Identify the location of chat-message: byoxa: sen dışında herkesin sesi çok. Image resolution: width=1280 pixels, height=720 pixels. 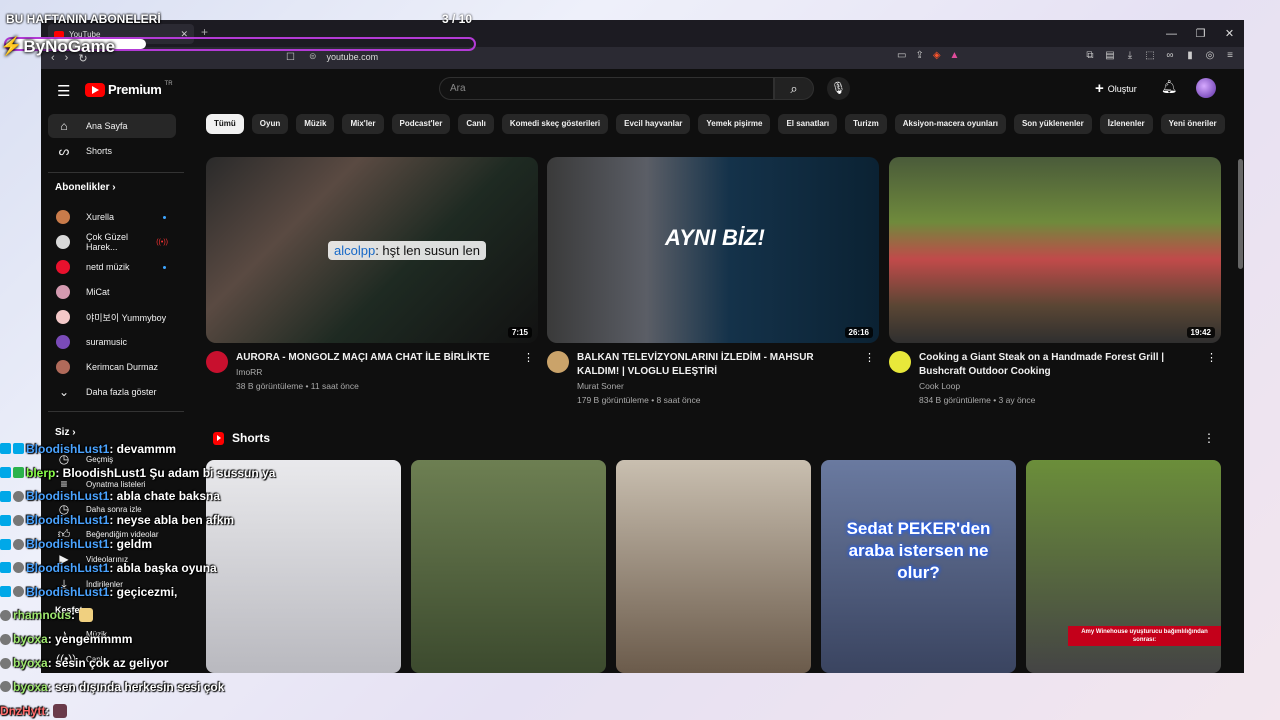
(165, 687).